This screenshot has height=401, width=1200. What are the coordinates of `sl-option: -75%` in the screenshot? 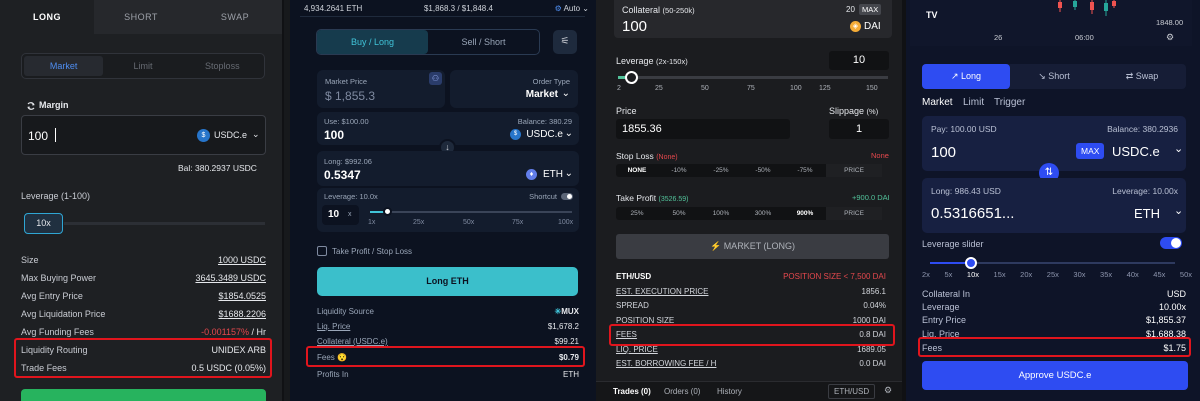 It's located at (805, 170).